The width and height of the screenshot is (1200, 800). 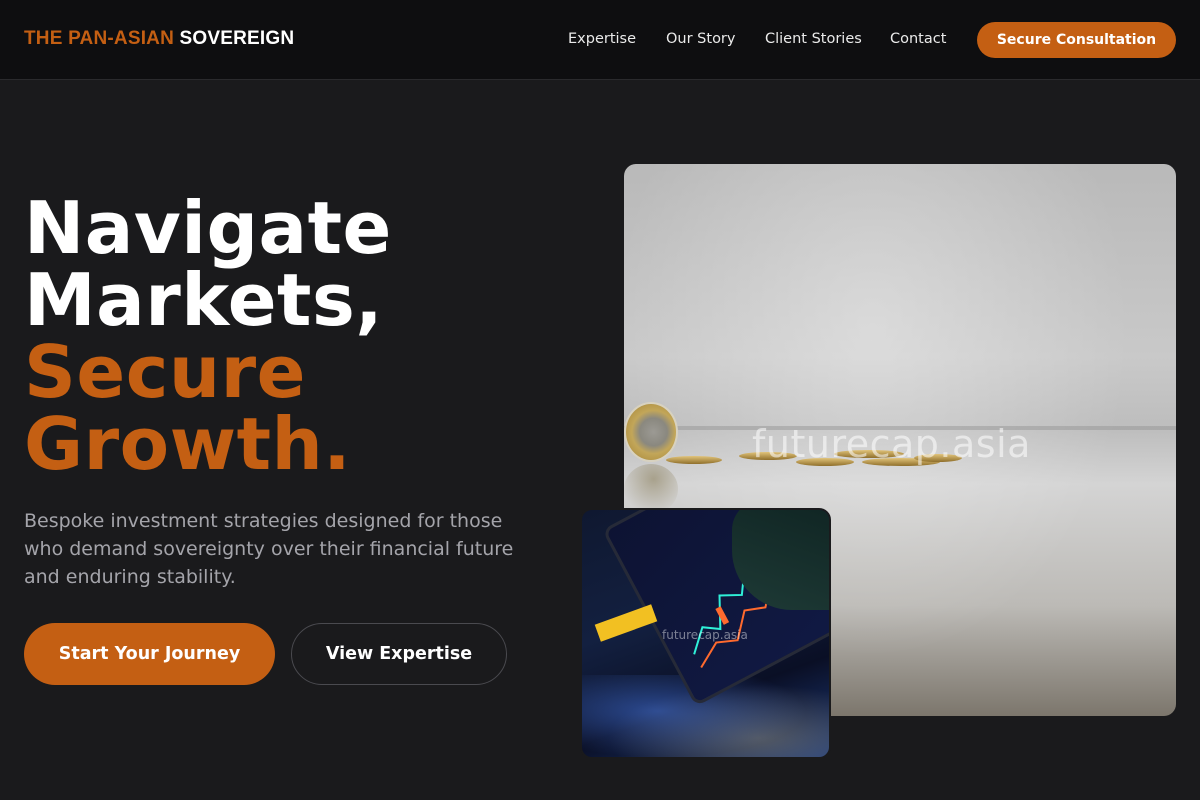 I want to click on hero-headline: Navigate Markets, Secure Growth., so click(x=208, y=336).